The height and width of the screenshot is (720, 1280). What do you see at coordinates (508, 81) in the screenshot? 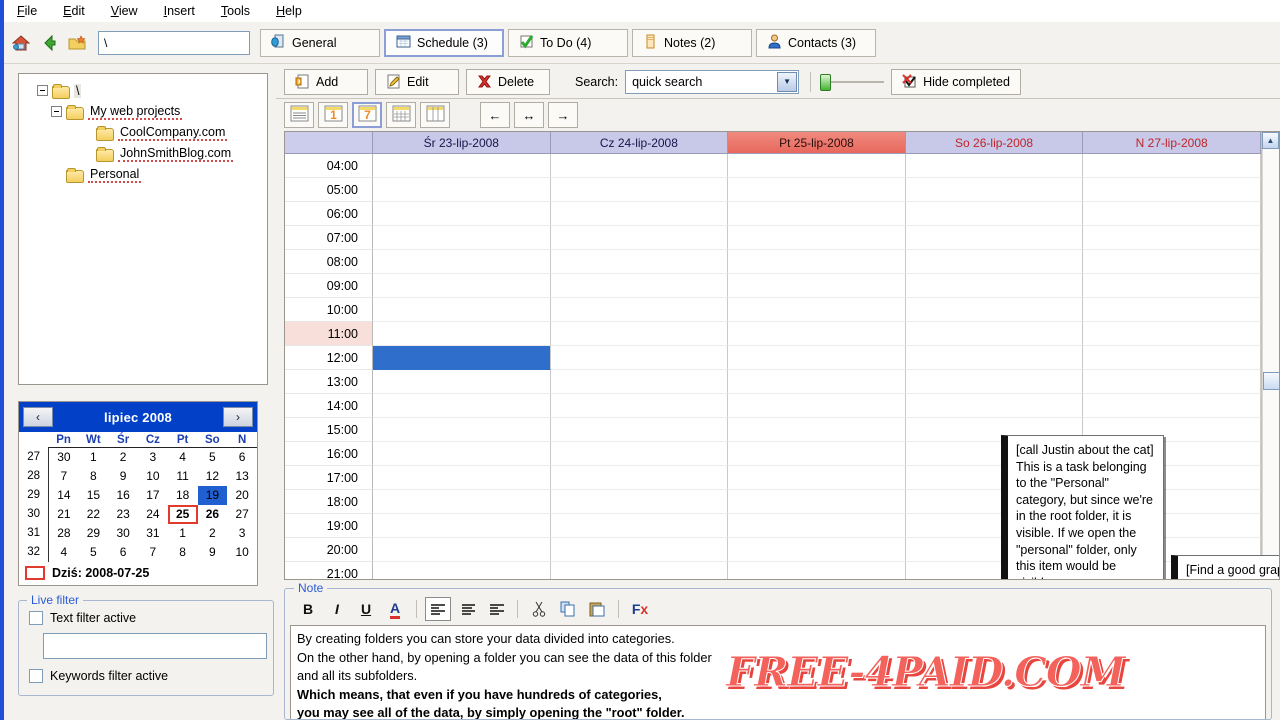
I see `delete-button: Delete` at bounding box center [508, 81].